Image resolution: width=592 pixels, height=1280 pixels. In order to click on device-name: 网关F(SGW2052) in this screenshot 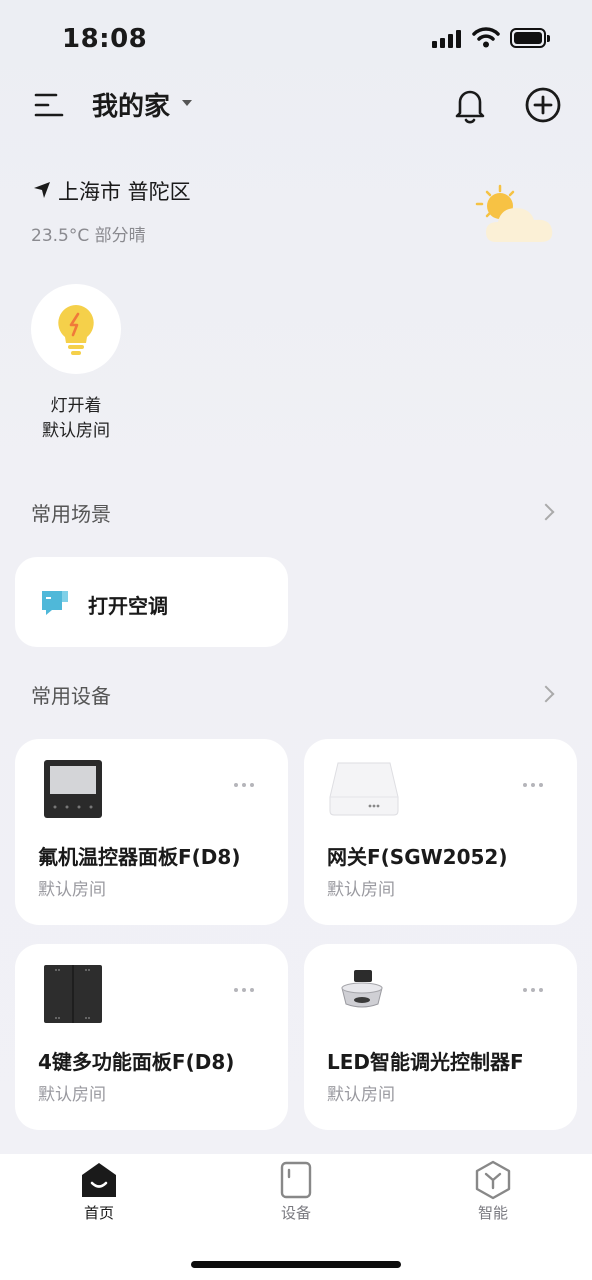, I will do `click(417, 857)`.